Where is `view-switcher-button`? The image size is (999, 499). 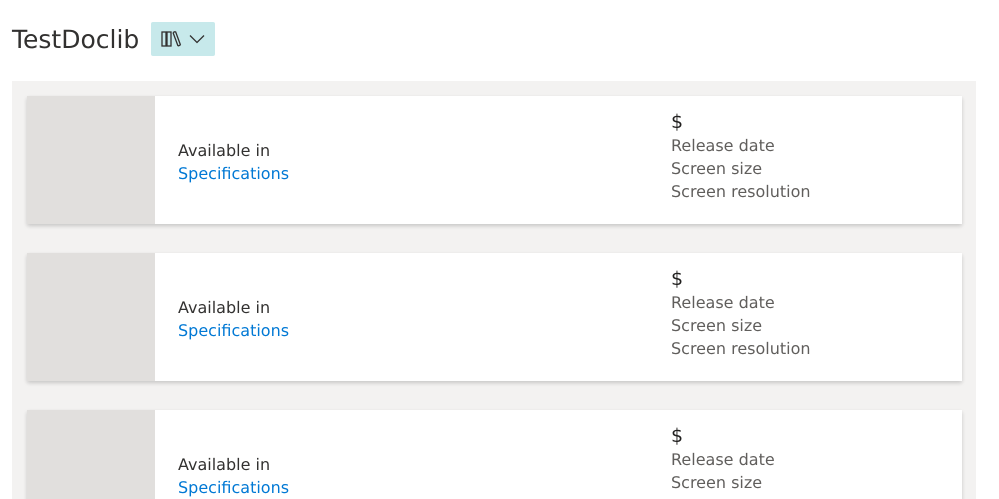
view-switcher-button is located at coordinates (183, 39).